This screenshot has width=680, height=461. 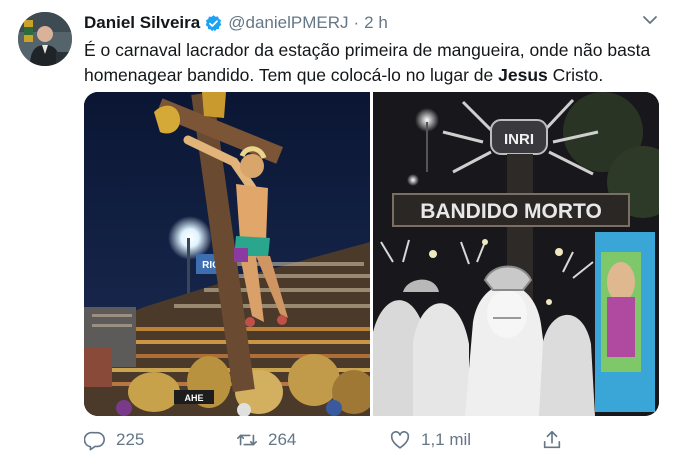 What do you see at coordinates (552, 439) in the screenshot?
I see `share-icon` at bounding box center [552, 439].